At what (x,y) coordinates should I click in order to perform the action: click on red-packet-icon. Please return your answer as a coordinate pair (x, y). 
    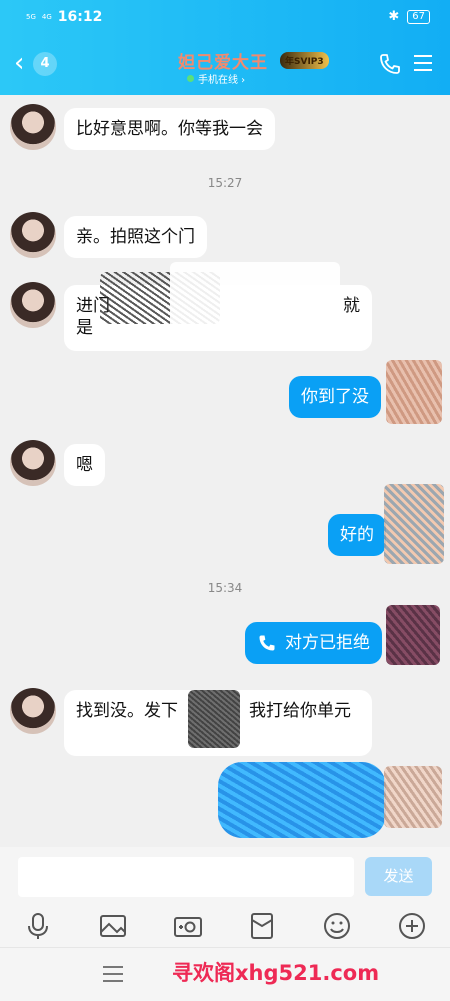
    Looking at the image, I should click on (262, 926).